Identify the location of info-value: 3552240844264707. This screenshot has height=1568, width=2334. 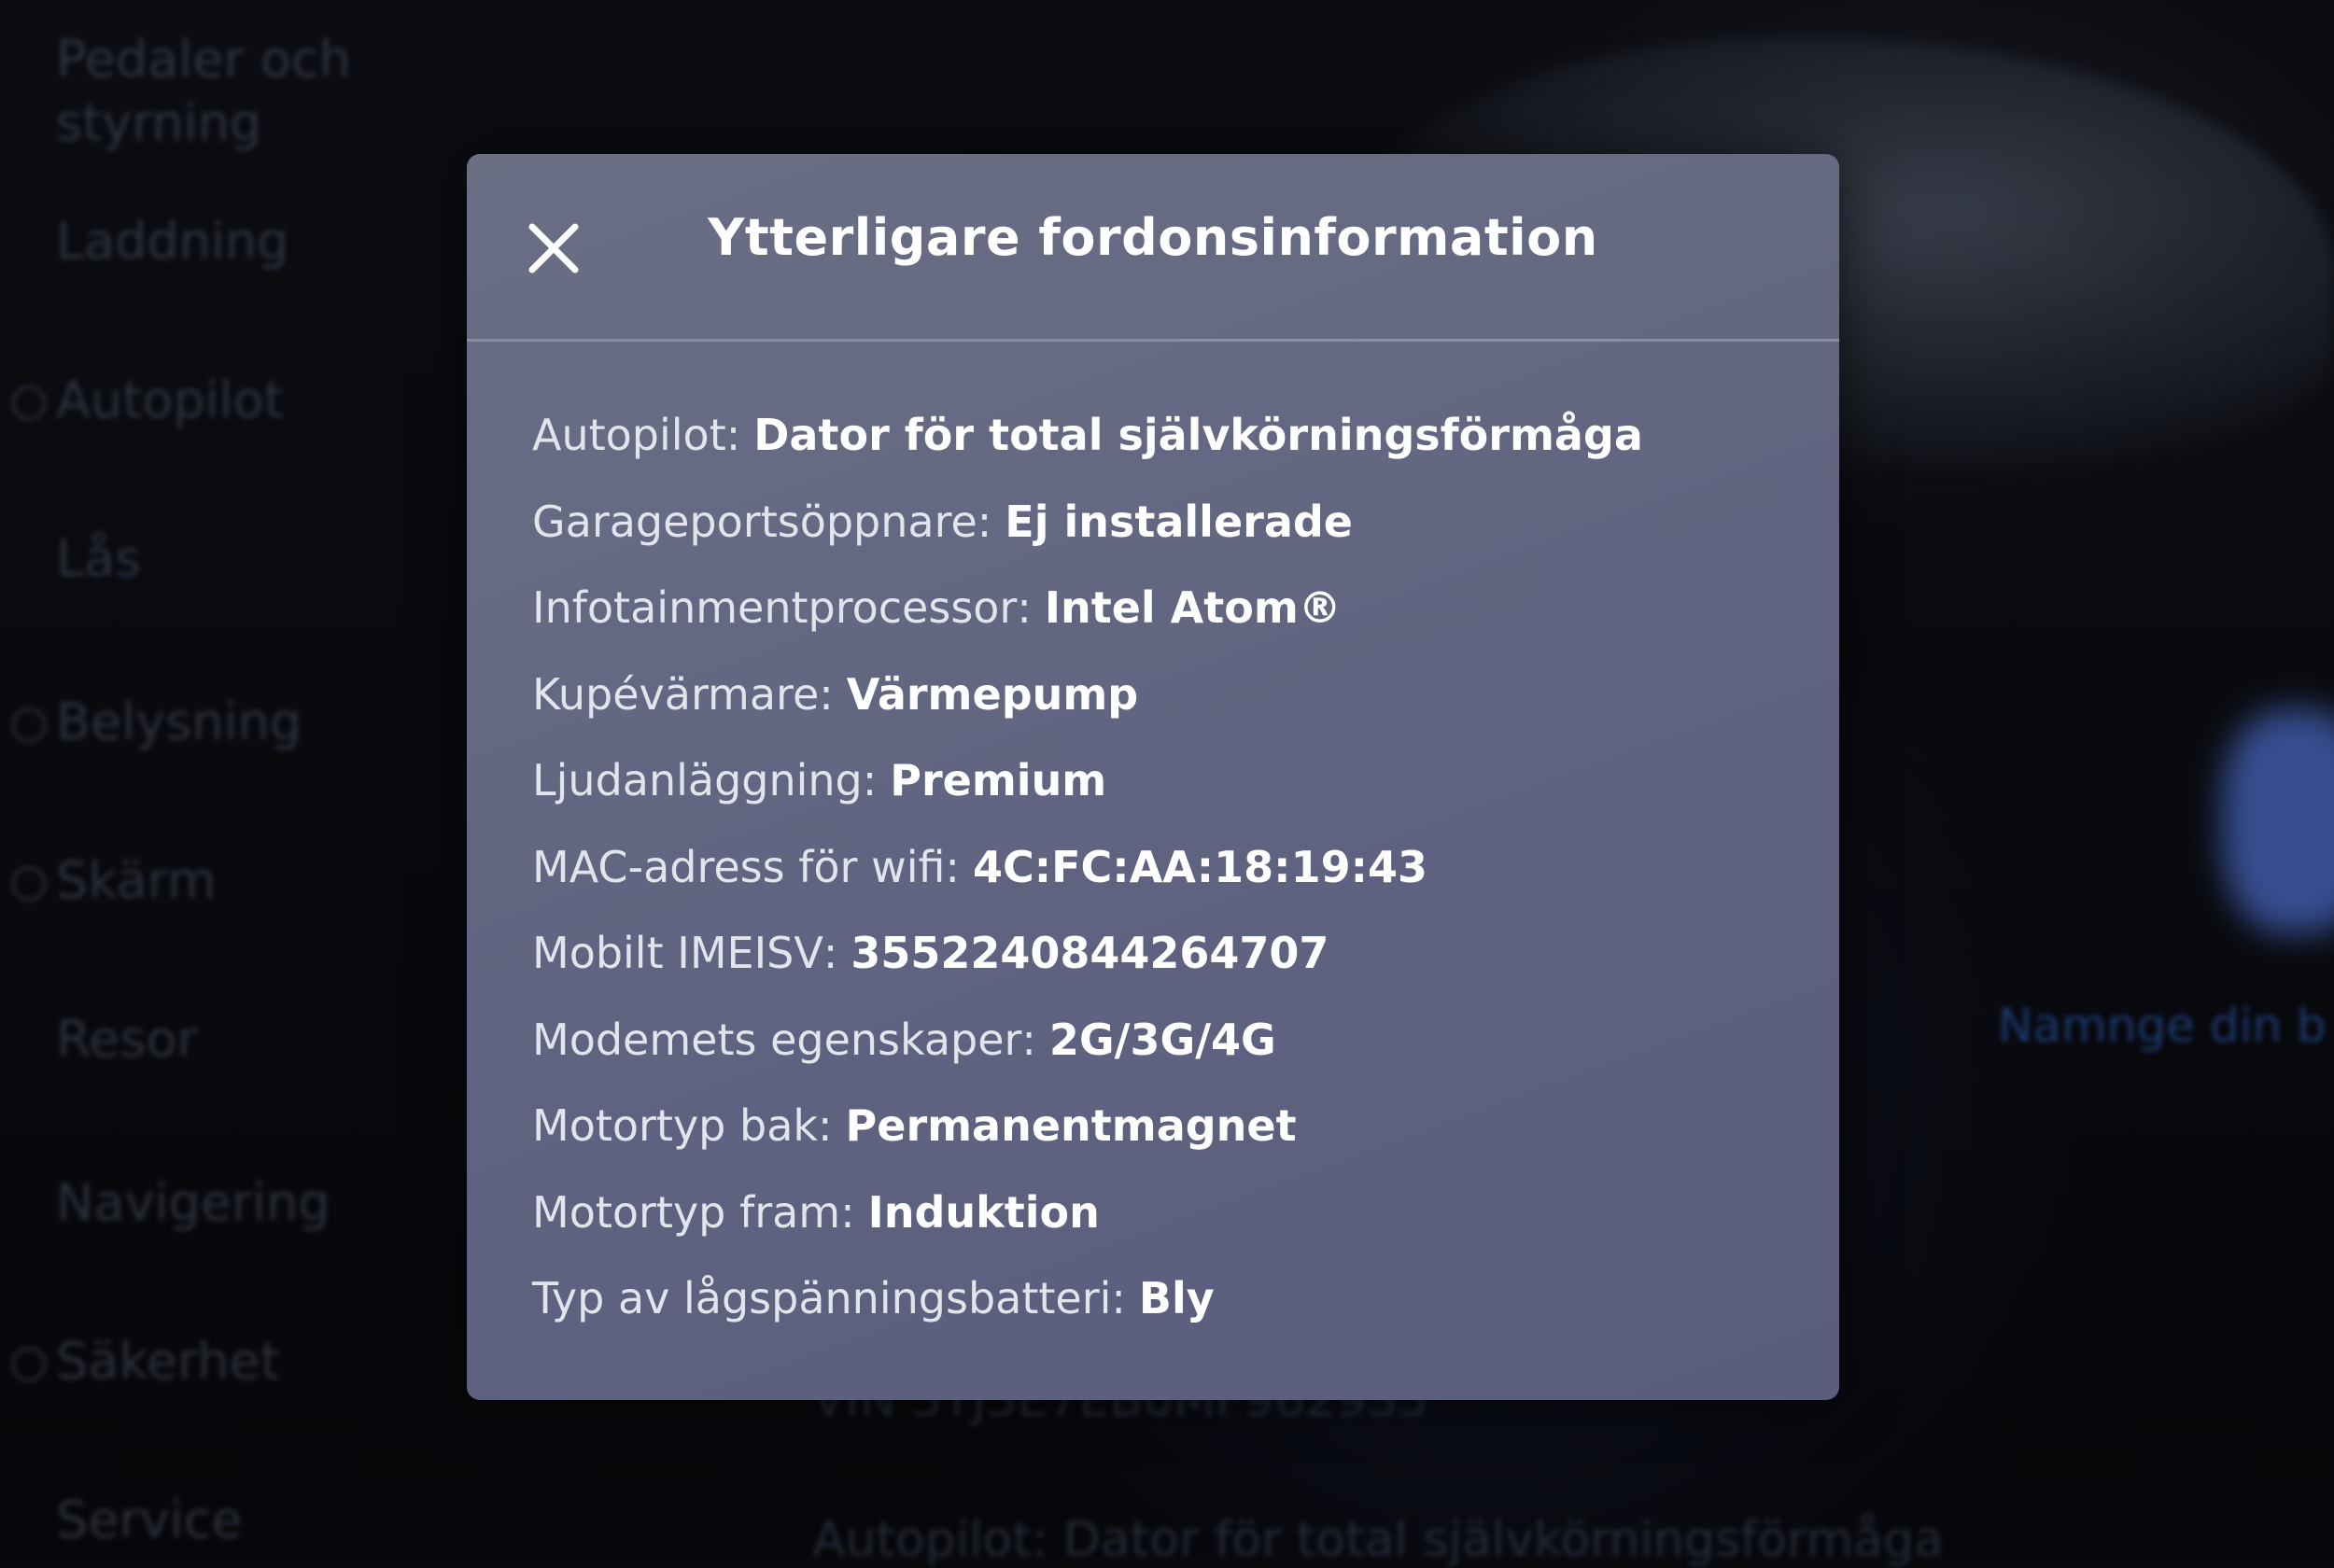
(1090, 953).